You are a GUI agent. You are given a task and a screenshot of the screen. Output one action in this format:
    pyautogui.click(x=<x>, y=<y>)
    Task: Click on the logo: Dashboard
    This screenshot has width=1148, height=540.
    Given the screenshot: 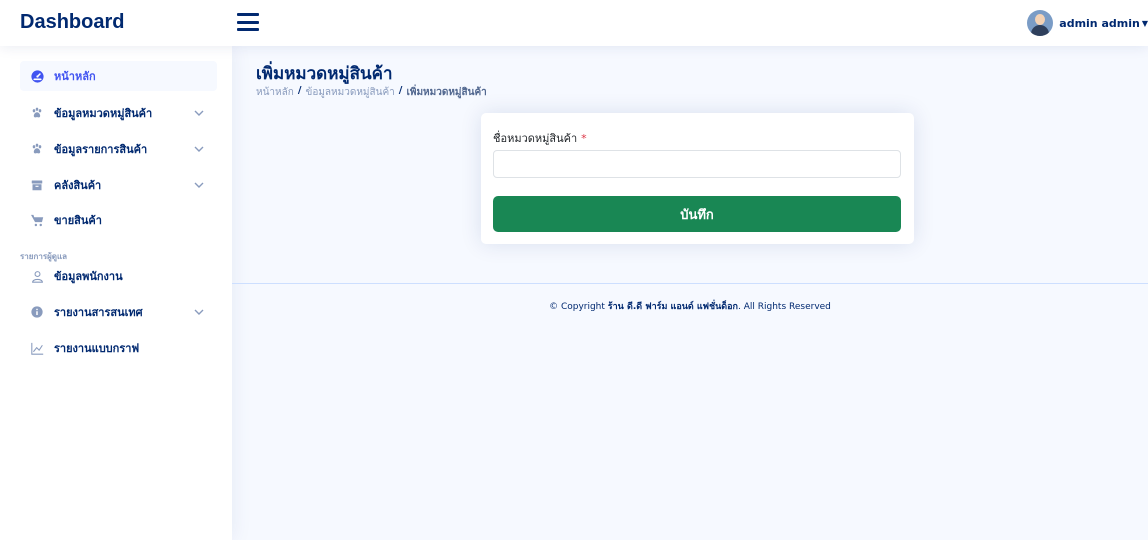 What is the action you would take?
    pyautogui.click(x=72, y=22)
    